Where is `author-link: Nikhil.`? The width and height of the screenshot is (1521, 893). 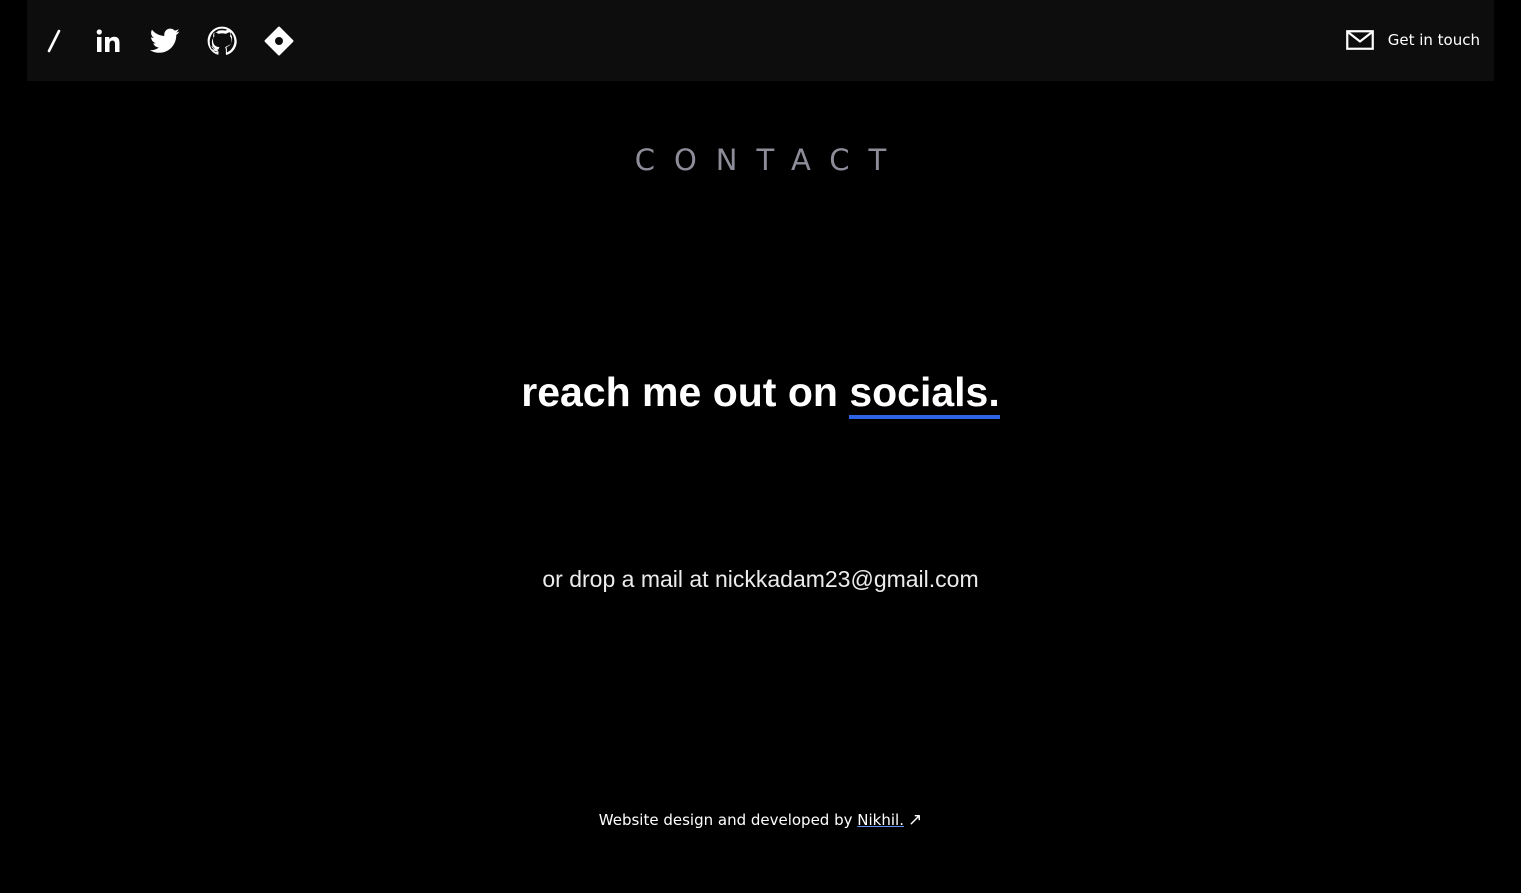
author-link: Nikhil. is located at coordinates (880, 820).